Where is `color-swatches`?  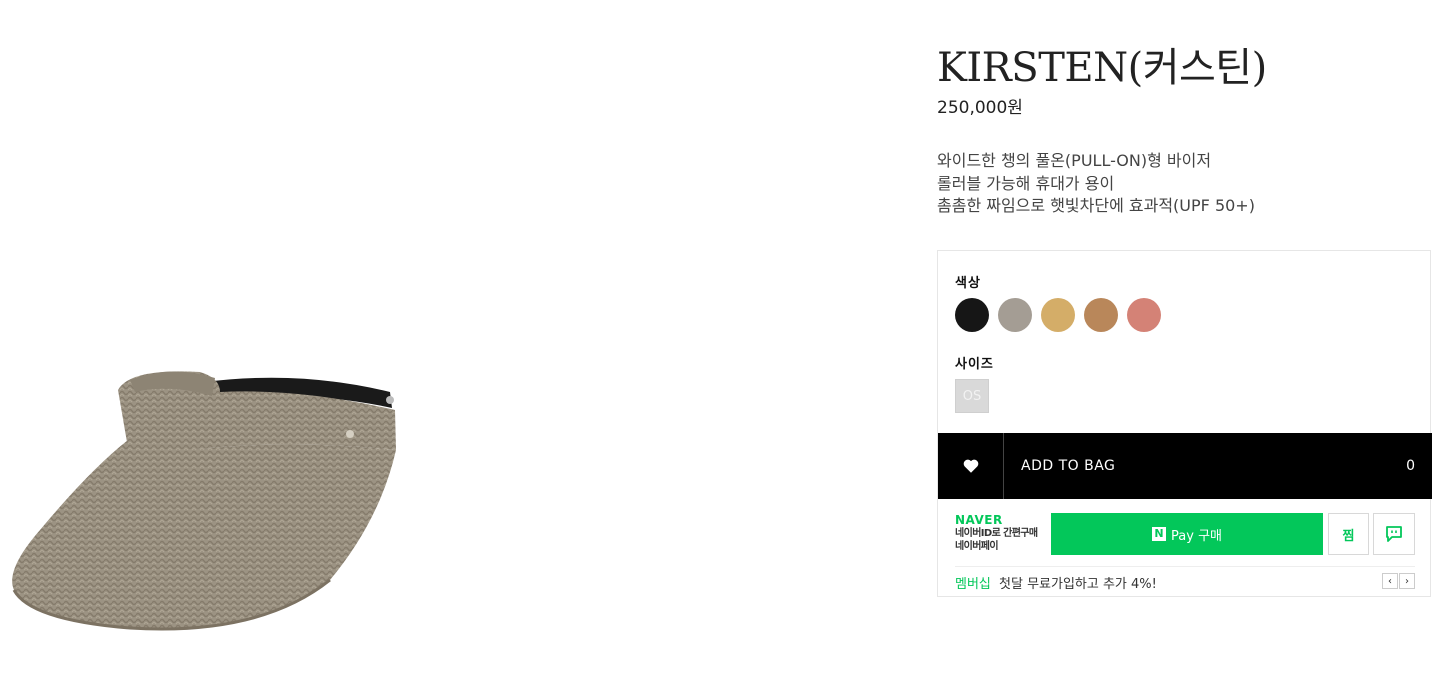 color-swatches is located at coordinates (1058, 315).